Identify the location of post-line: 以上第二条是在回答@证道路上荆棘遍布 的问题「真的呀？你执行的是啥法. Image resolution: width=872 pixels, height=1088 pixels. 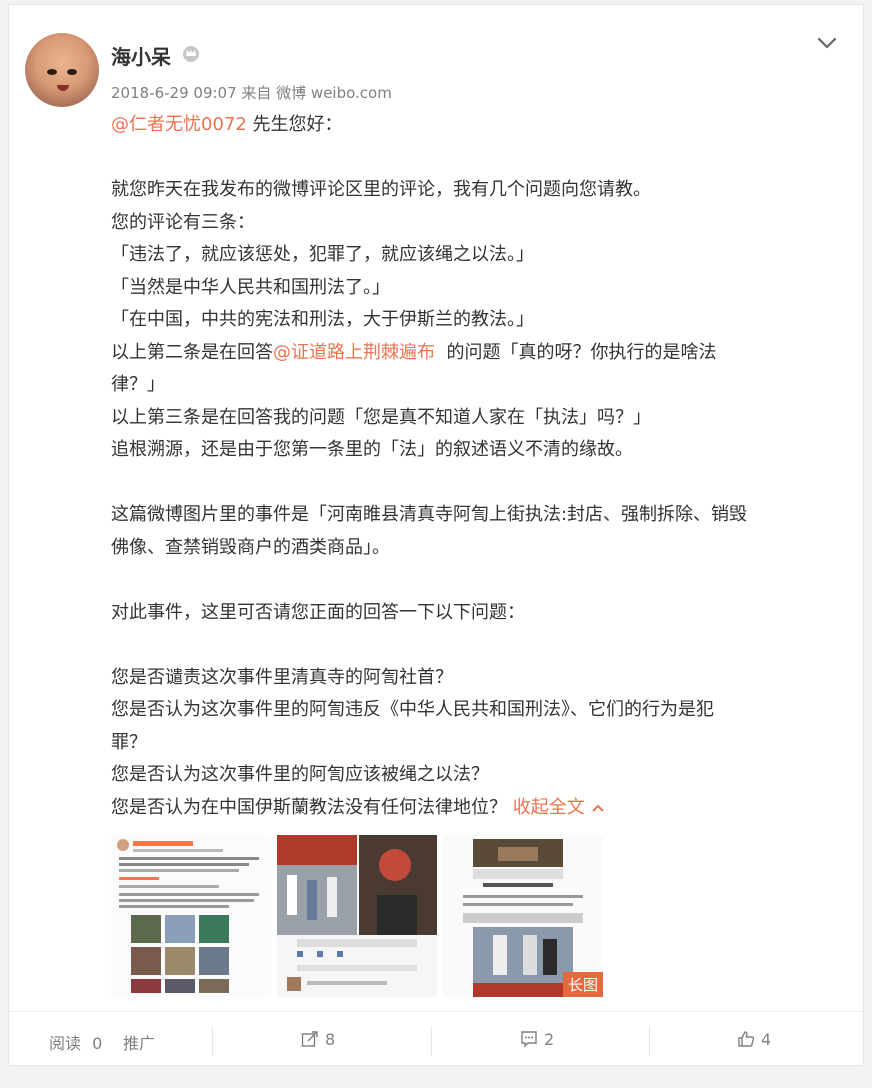
(481, 353).